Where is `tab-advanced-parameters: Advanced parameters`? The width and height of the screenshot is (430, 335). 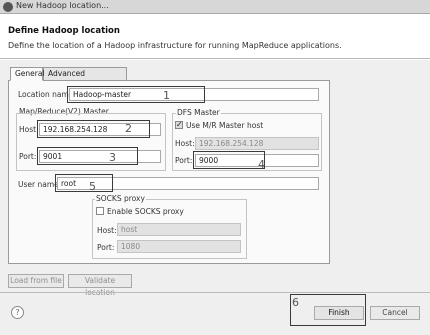
tab-advanced-parameters: Advanced parameters is located at coordinates (85, 78).